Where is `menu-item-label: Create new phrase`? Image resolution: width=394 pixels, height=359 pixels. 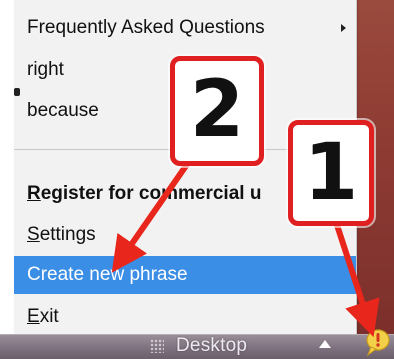 menu-item-label: Create new phrase is located at coordinates (107, 274).